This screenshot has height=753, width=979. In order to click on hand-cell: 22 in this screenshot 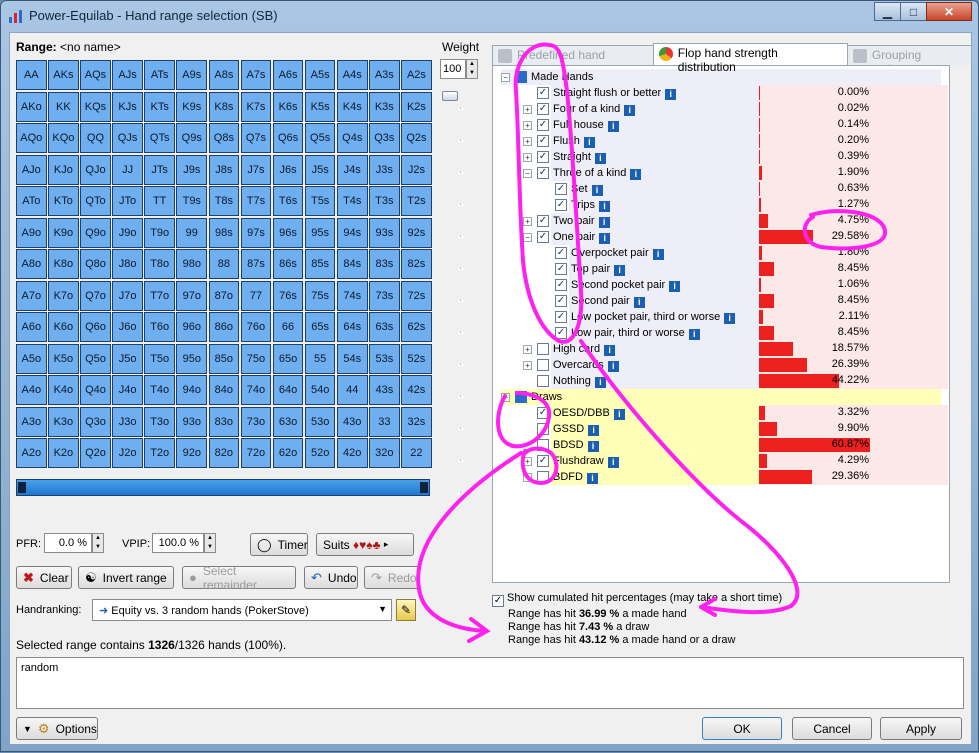, I will do `click(416, 453)`.